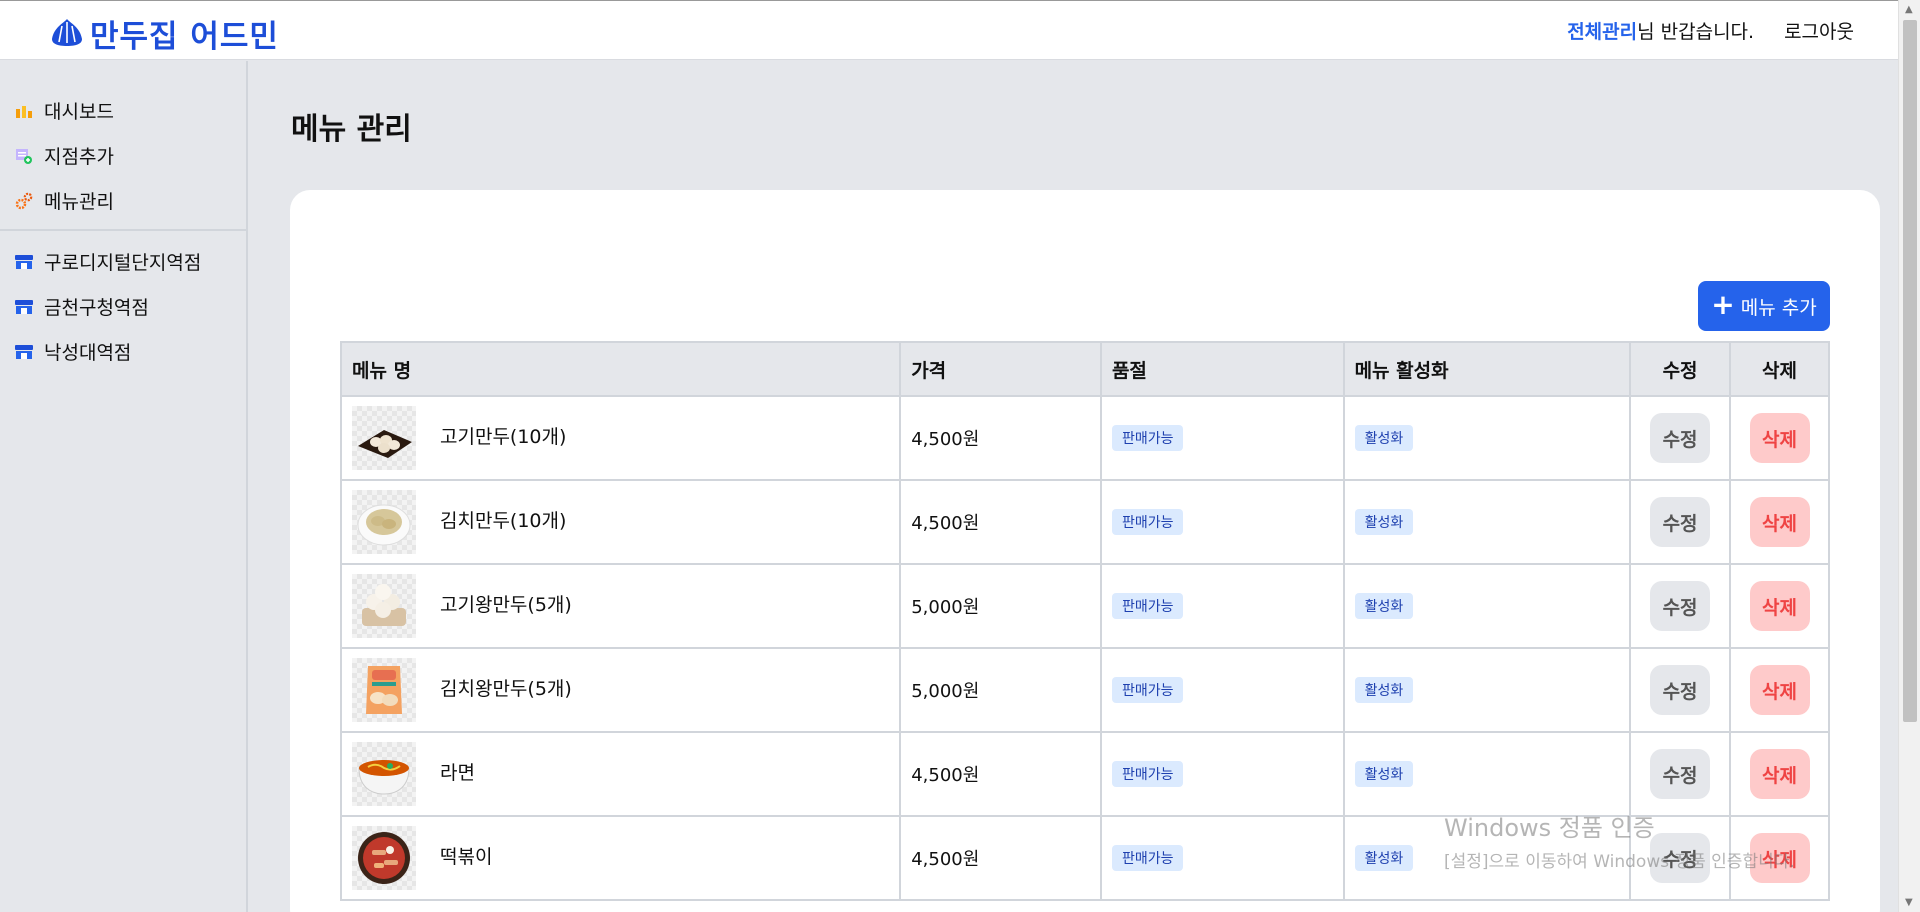 This screenshot has width=1920, height=912. What do you see at coordinates (123, 110) in the screenshot?
I see `sidebar-item-dashboard: 대시보드` at bounding box center [123, 110].